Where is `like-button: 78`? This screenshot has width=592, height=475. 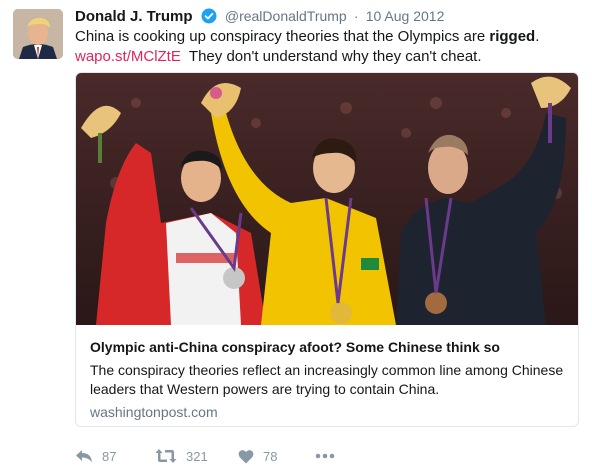
like-button: 78 is located at coordinates (257, 456).